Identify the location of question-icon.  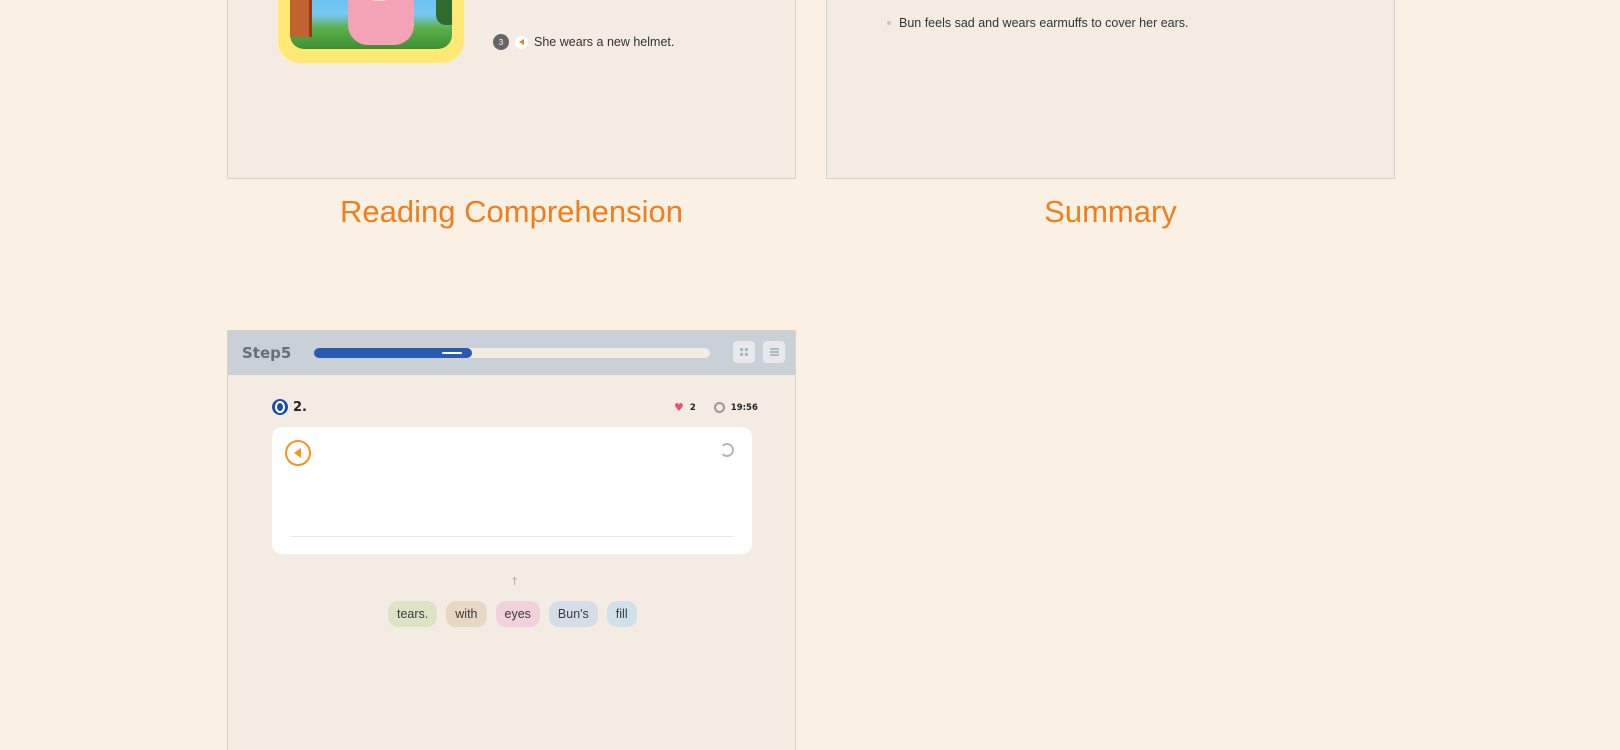
(280, 407).